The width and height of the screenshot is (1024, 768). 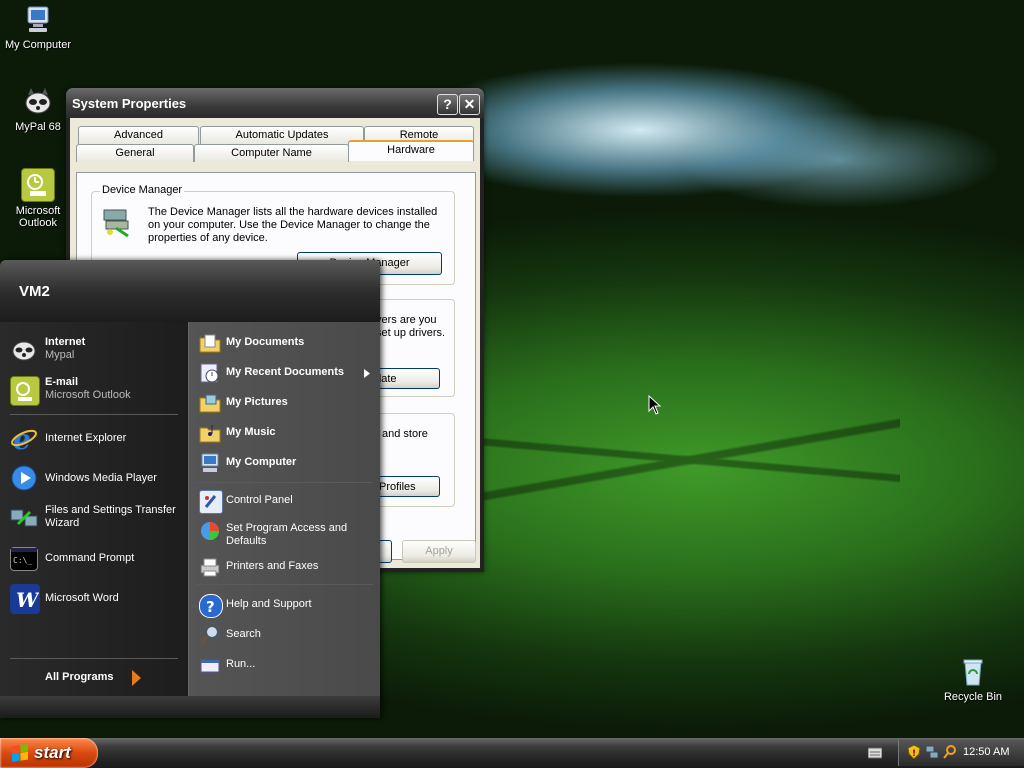 I want to click on start-menu-header: VM2, so click(x=190, y=291).